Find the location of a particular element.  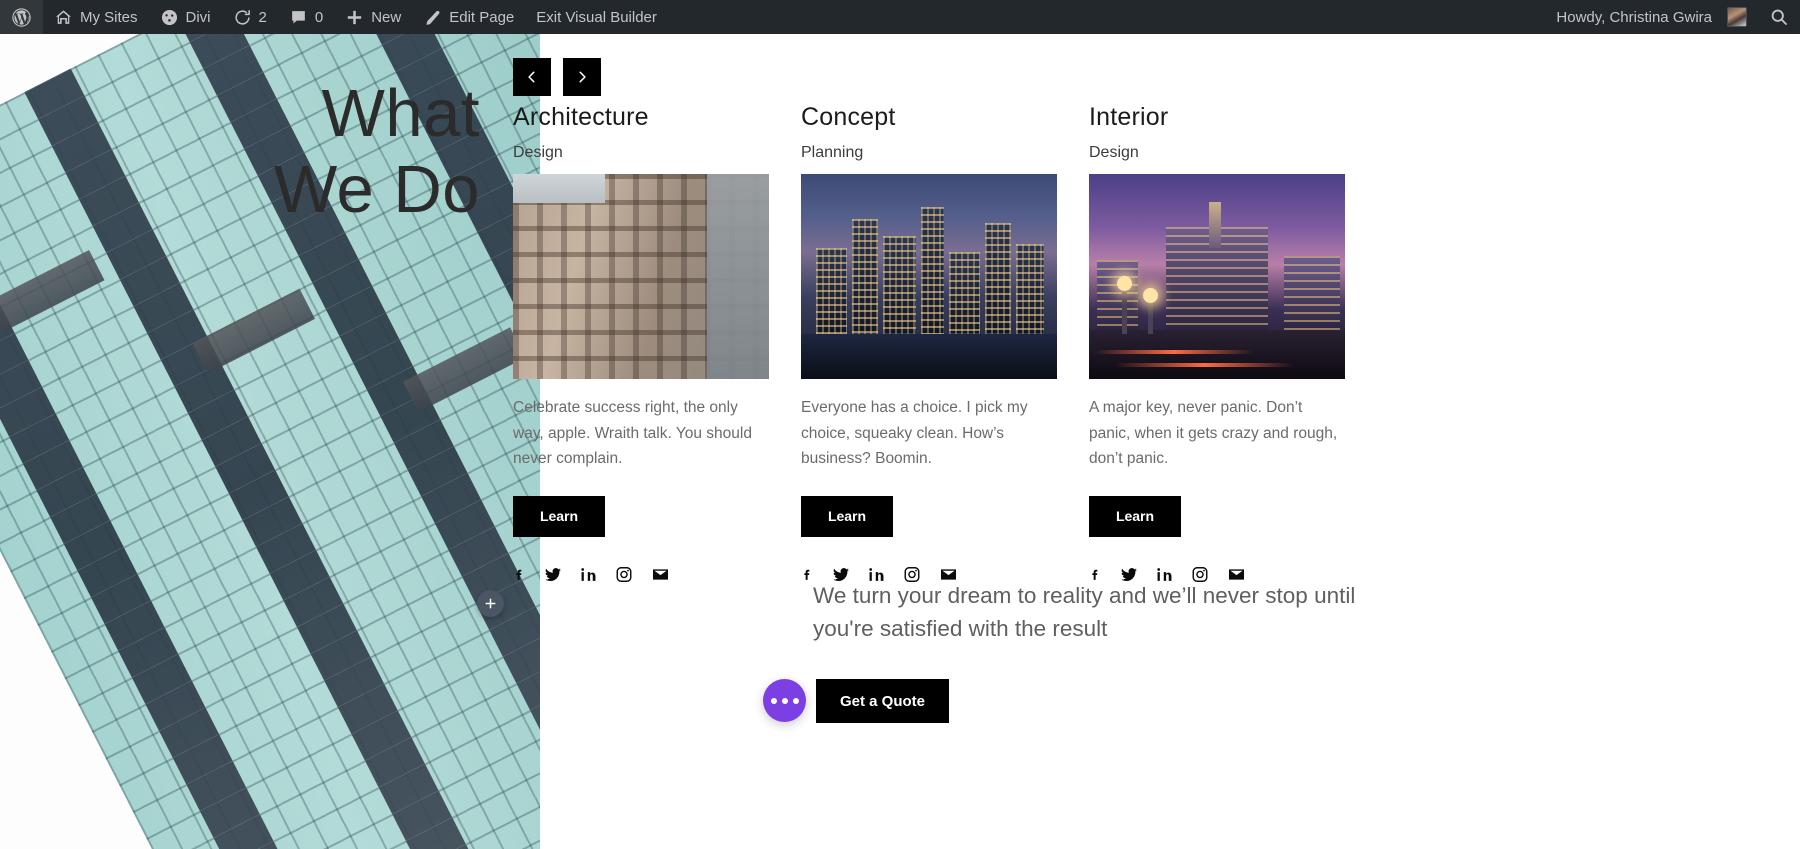

admin-bar-item-comments: 0 is located at coordinates (306, 17).